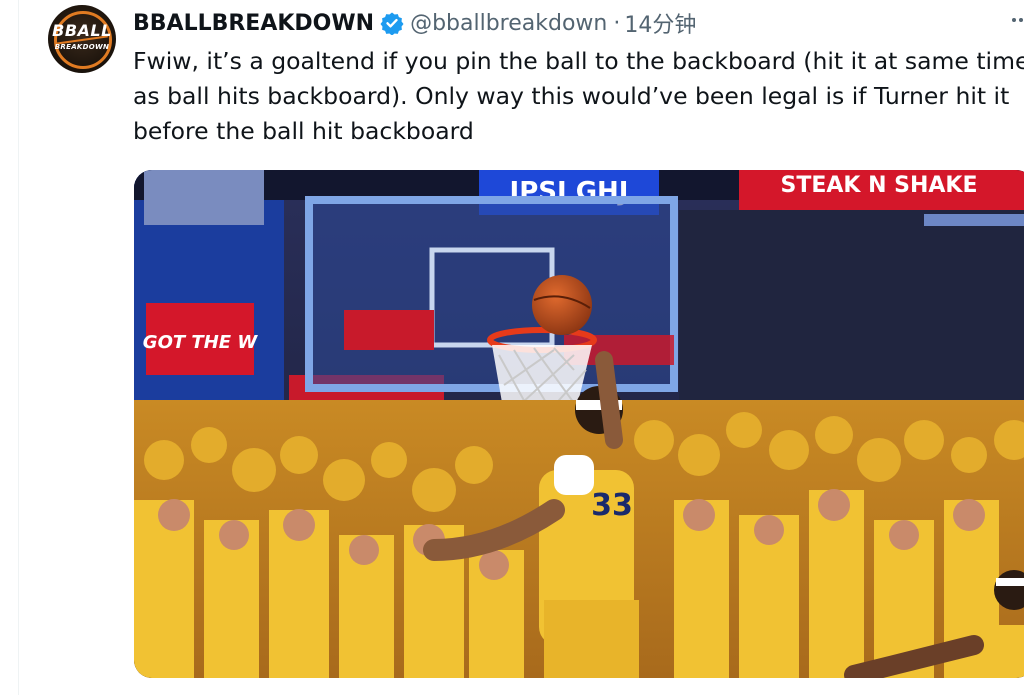 This screenshot has height=695, width=1024. What do you see at coordinates (204, 197) in the screenshot?
I see `scoreboard-panel` at bounding box center [204, 197].